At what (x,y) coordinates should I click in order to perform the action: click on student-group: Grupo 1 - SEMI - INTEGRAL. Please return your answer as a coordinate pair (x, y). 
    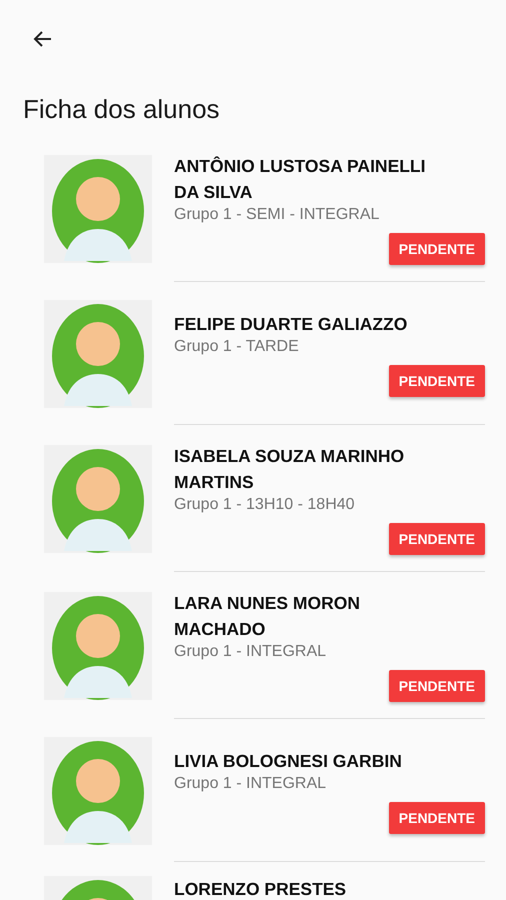
    Looking at the image, I should click on (329, 215).